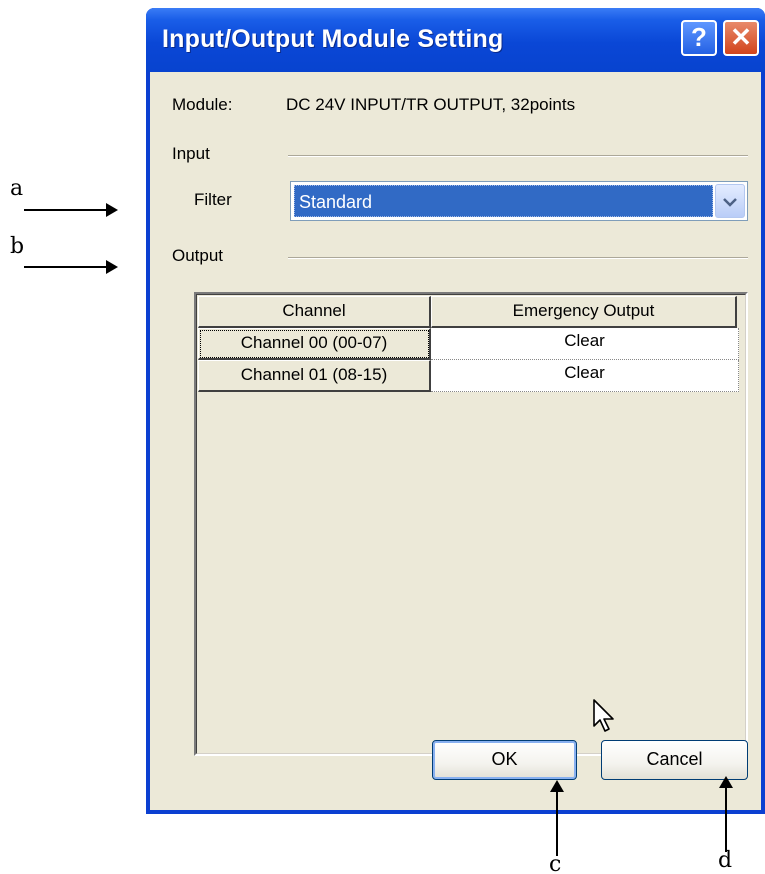 The image size is (765, 874). Describe the element at coordinates (191, 153) in the screenshot. I see `input-group-label: Input` at that location.